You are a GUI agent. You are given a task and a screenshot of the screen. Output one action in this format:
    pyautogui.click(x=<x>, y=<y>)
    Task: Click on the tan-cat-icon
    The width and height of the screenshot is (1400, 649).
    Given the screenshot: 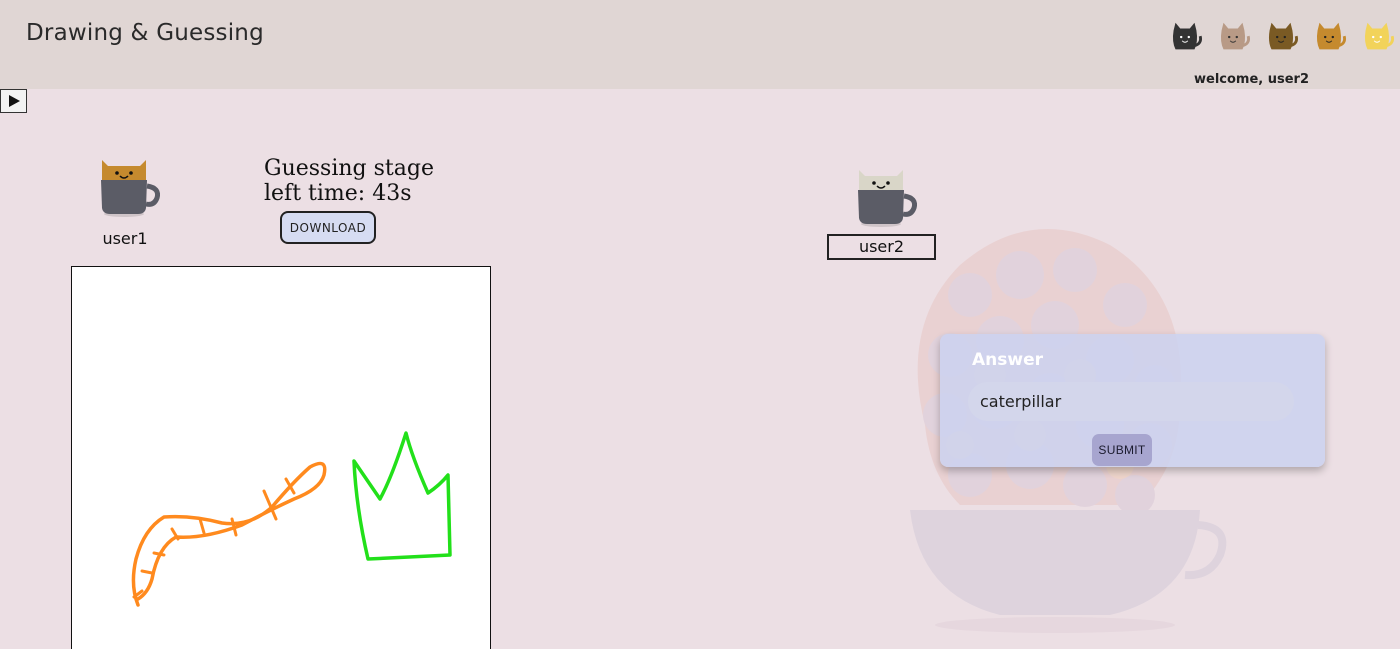 What is the action you would take?
    pyautogui.click(x=1233, y=38)
    